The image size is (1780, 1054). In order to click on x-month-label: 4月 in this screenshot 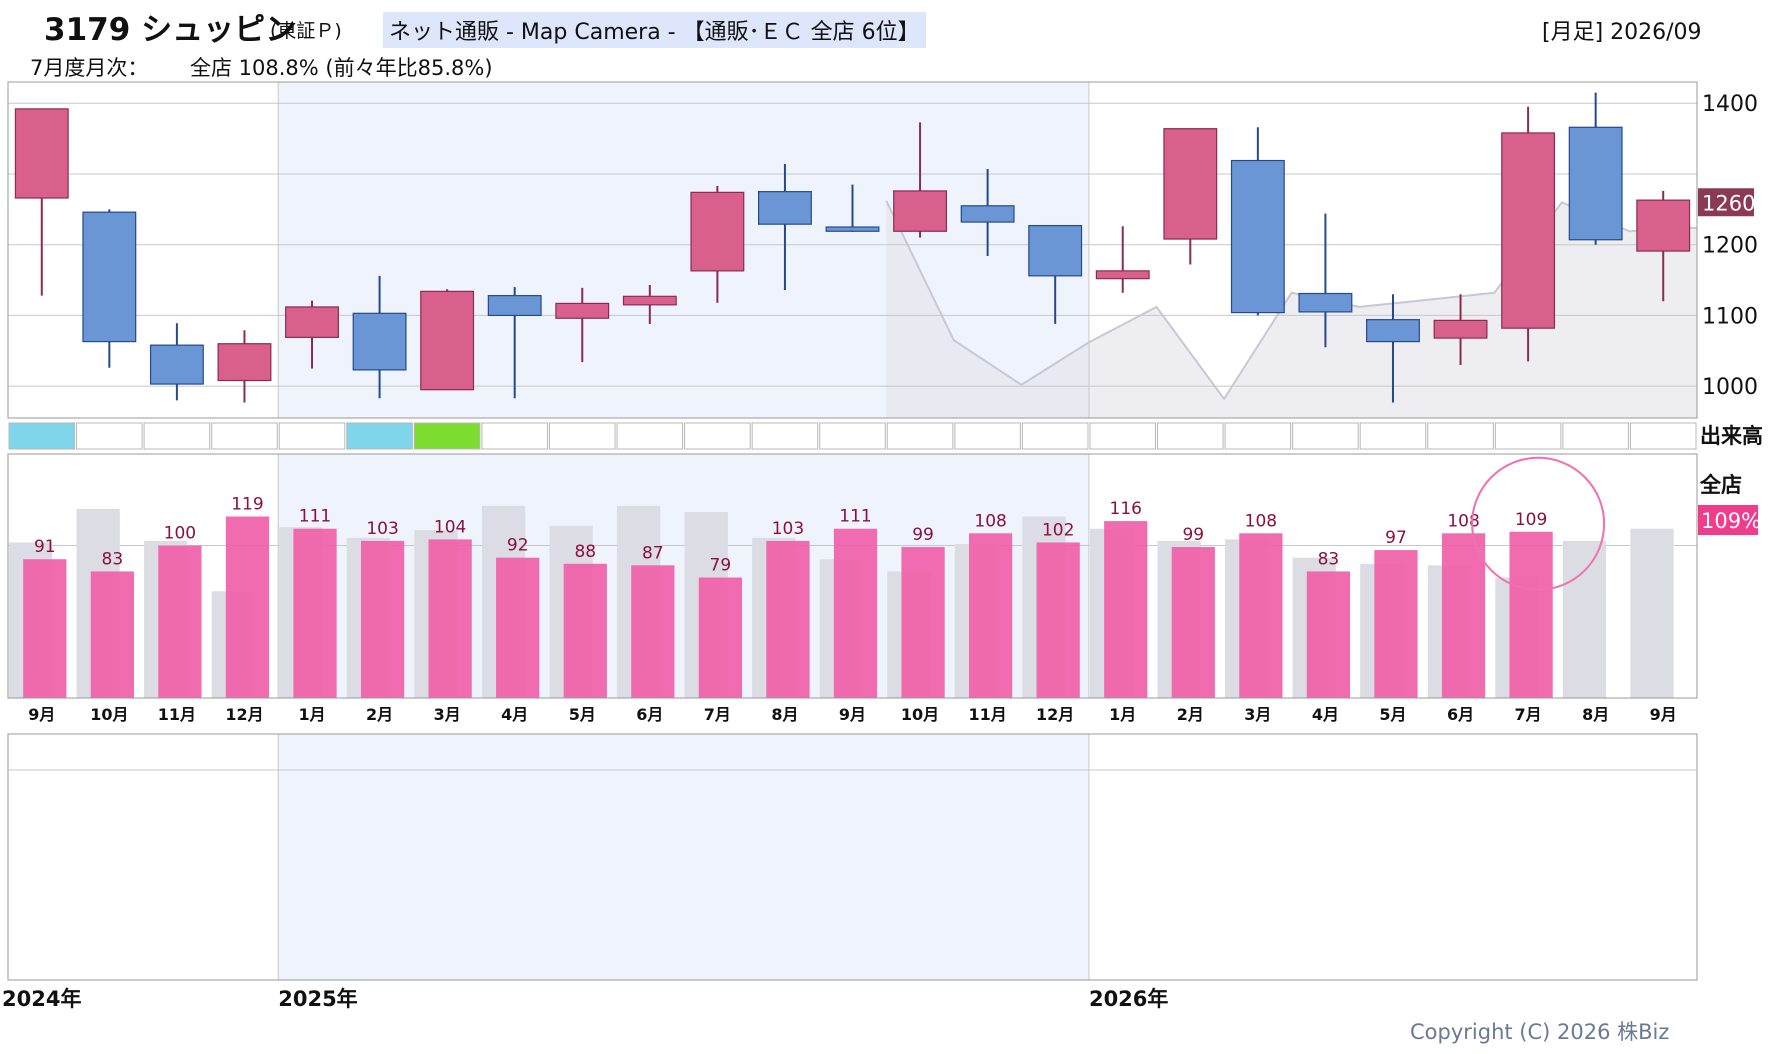, I will do `click(514, 714)`.